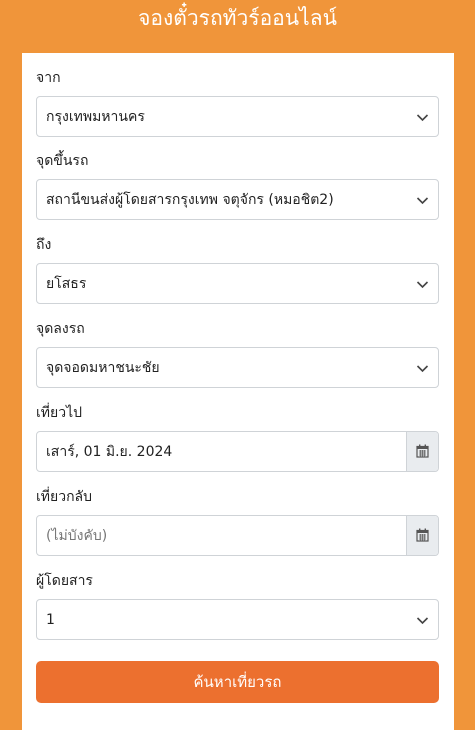 The height and width of the screenshot is (730, 475). I want to click on to-value: ยโสธร, so click(66, 284).